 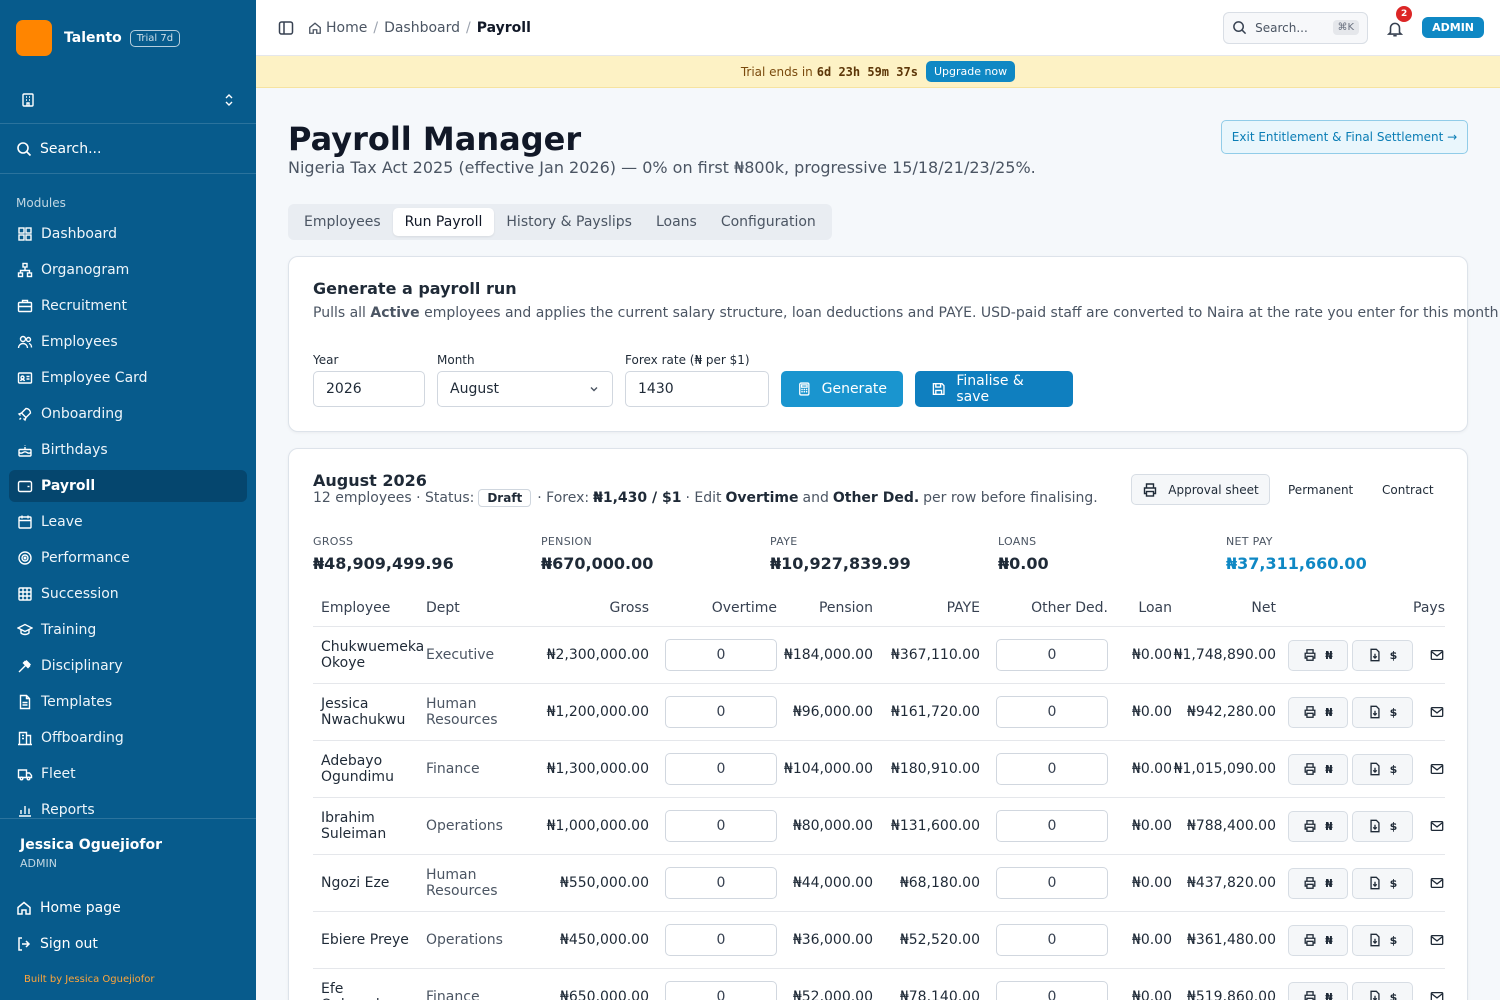 What do you see at coordinates (970, 71) in the screenshot?
I see `upgrade-now-button: Upgrade now` at bounding box center [970, 71].